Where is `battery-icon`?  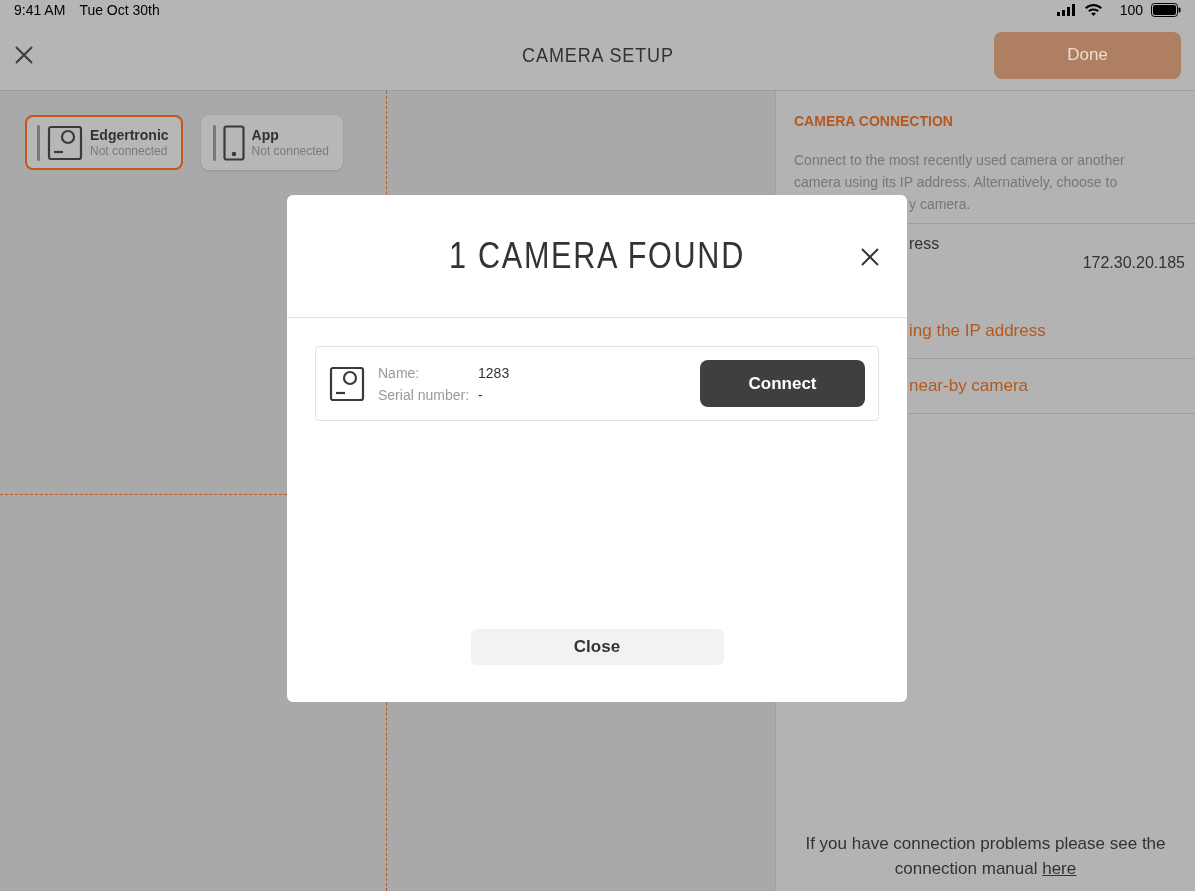 battery-icon is located at coordinates (1166, 10).